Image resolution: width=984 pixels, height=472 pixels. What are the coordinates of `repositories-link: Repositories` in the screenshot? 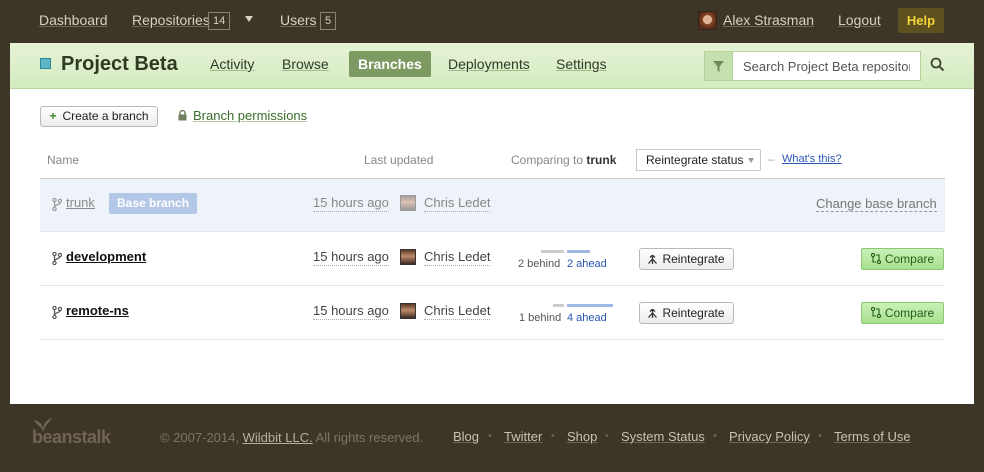 It's located at (171, 20).